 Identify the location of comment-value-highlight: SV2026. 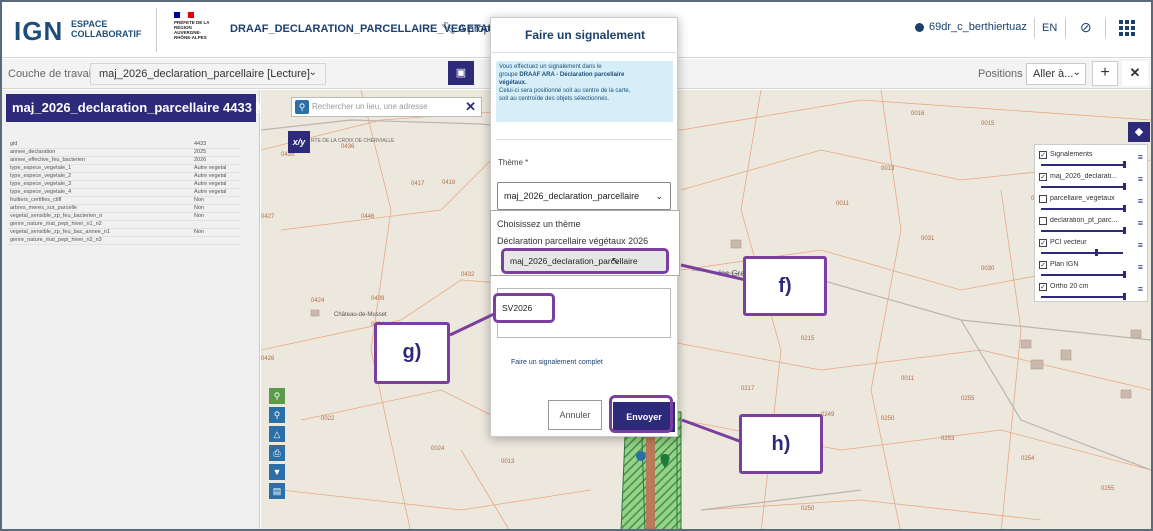
(524, 308).